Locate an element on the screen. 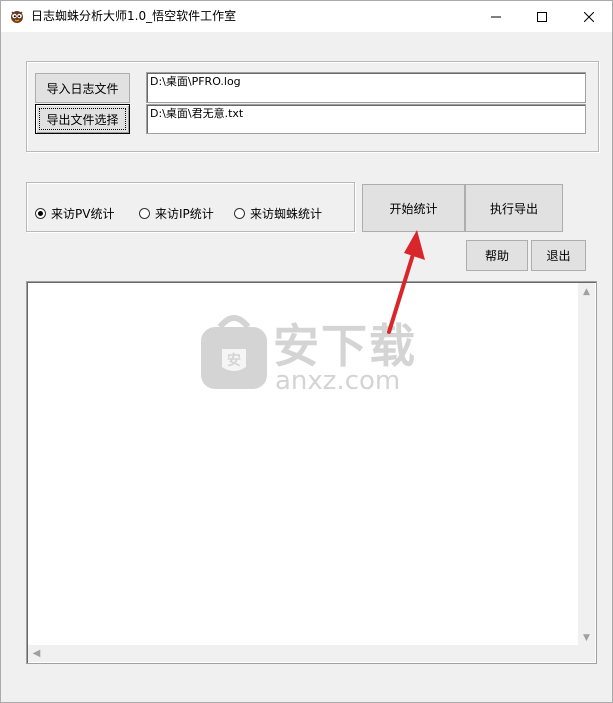 Image resolution: width=613 pixels, height=703 pixels. close-icon is located at coordinates (589, 16).